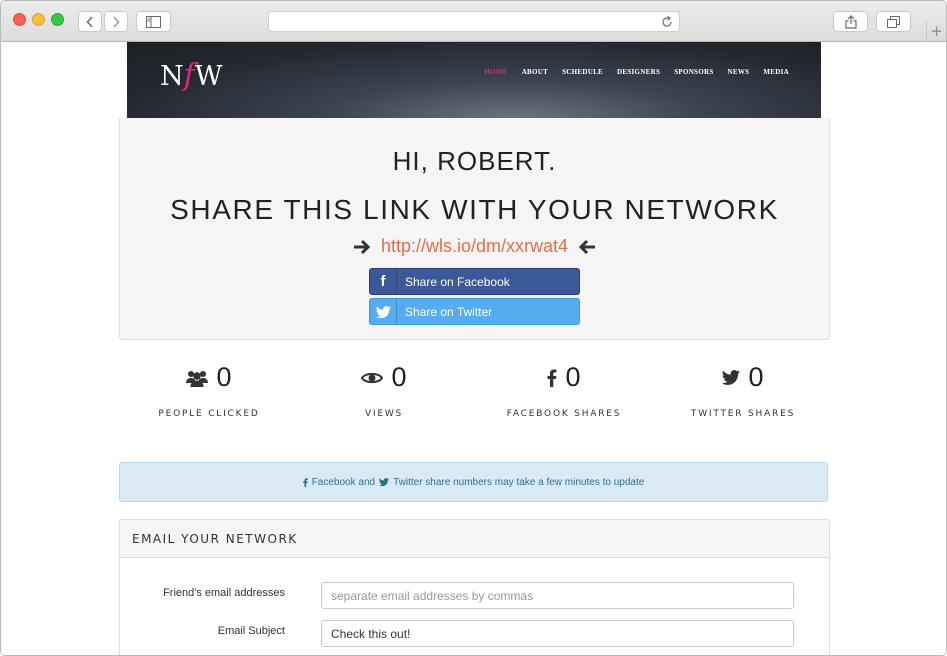 Image resolution: width=947 pixels, height=656 pixels. I want to click on notice-text-part1: Facebook and, so click(343, 482).